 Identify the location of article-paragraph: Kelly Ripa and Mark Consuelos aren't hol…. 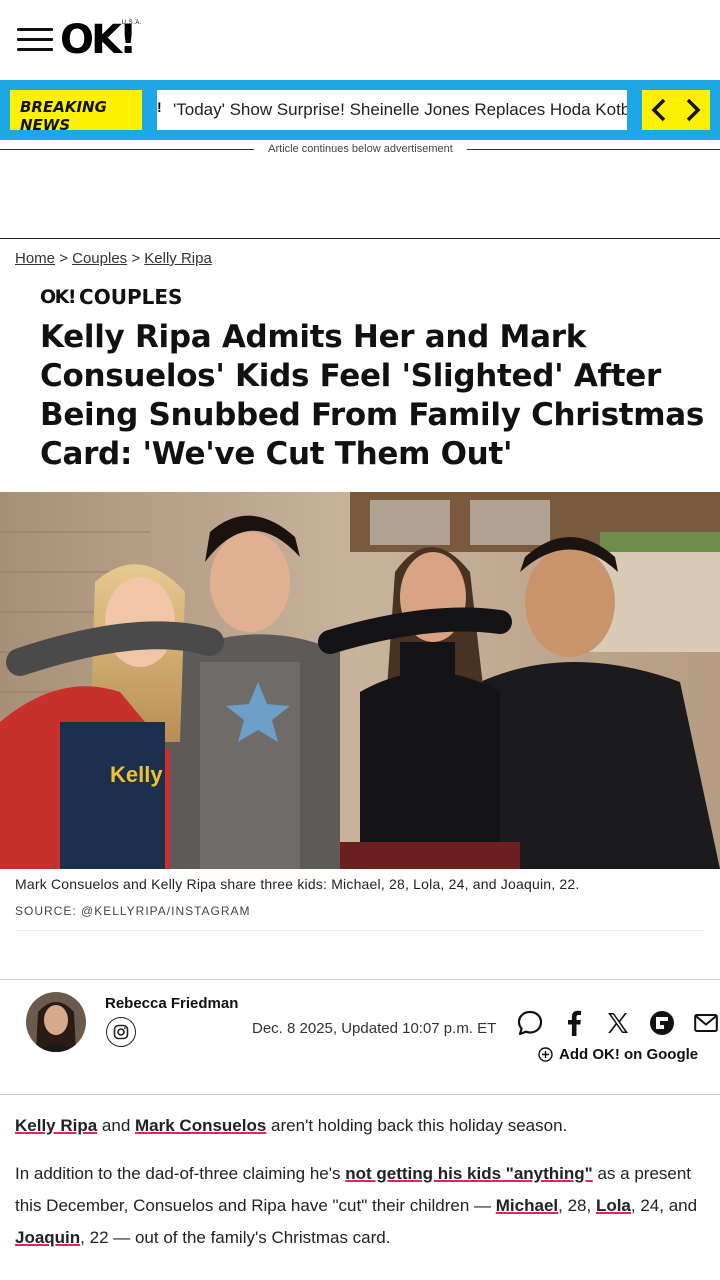
(291, 1125).